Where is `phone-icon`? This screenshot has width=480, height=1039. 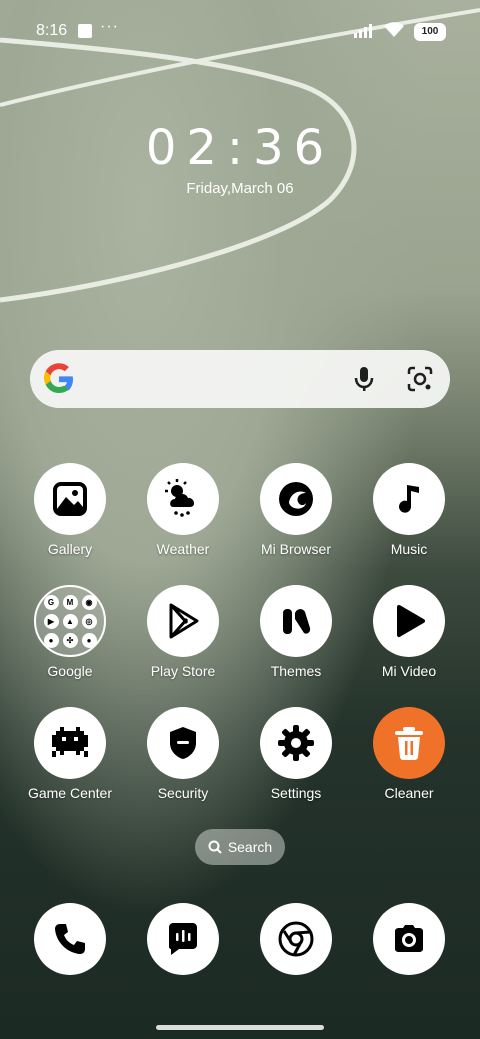
phone-icon is located at coordinates (70, 939).